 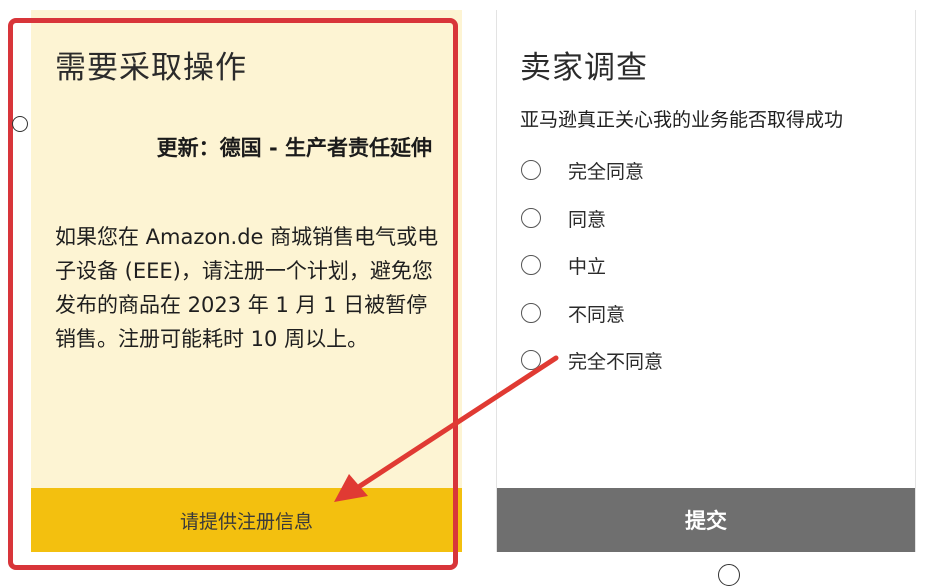 What do you see at coordinates (616, 361) in the screenshot?
I see `option-label: 完全不同意` at bounding box center [616, 361].